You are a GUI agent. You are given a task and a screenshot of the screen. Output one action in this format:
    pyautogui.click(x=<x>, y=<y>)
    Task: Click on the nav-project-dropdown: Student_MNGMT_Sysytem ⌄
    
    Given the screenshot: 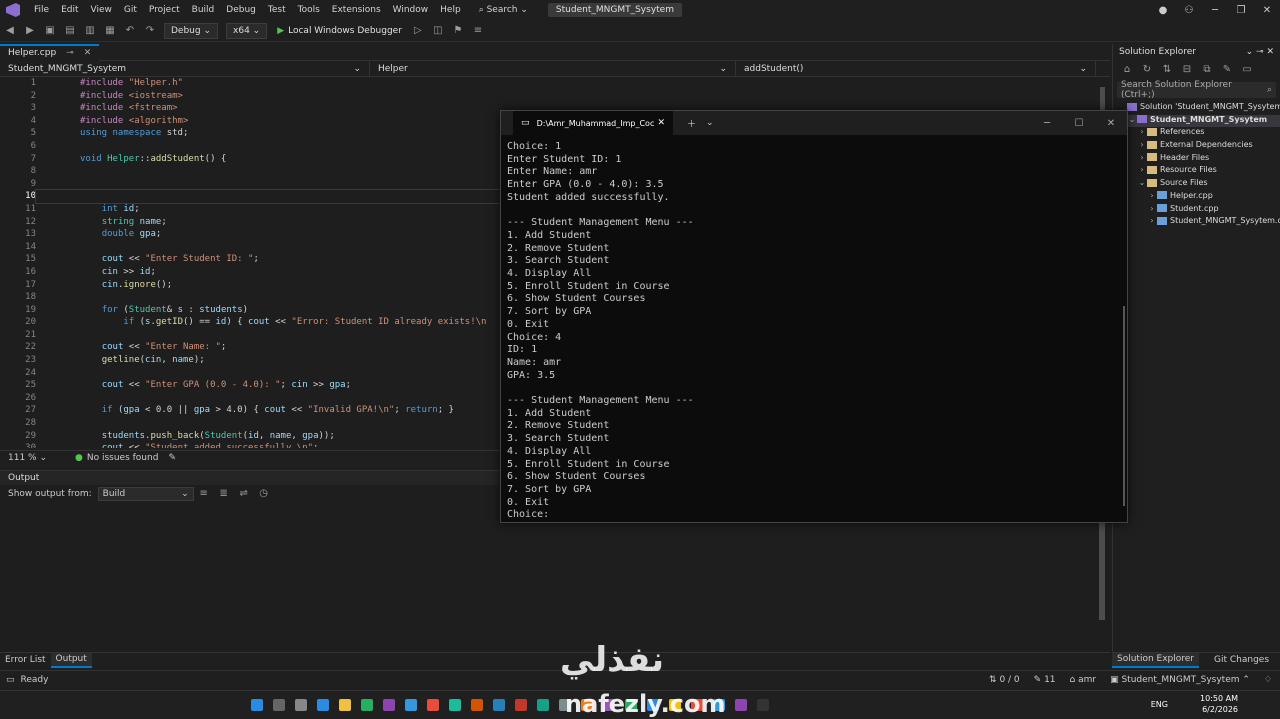 What is the action you would take?
    pyautogui.click(x=185, y=68)
    